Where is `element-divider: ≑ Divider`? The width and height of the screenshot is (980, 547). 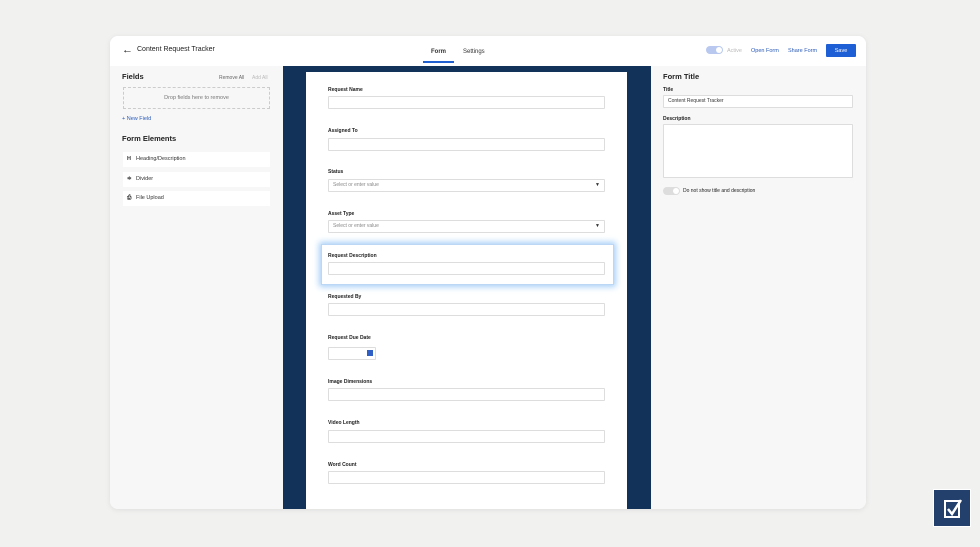 element-divider: ≑ Divider is located at coordinates (196, 179).